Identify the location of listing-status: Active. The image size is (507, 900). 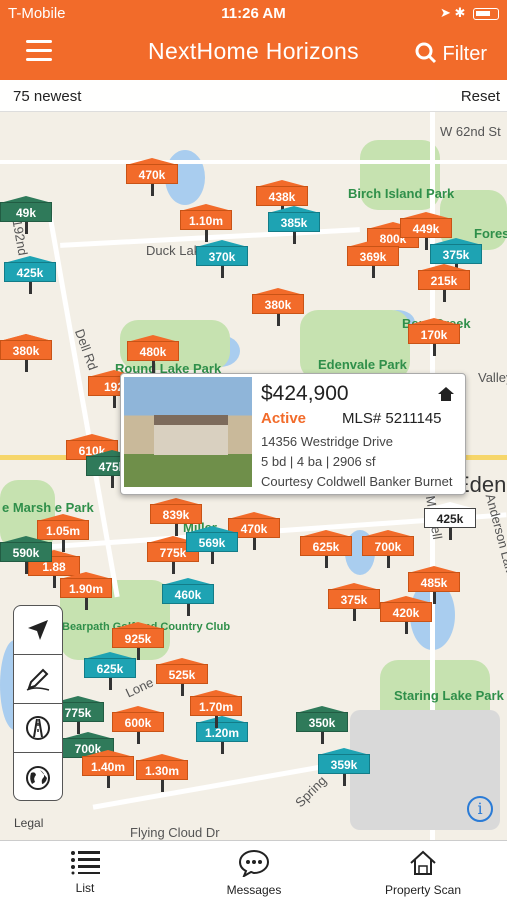
(284, 418).